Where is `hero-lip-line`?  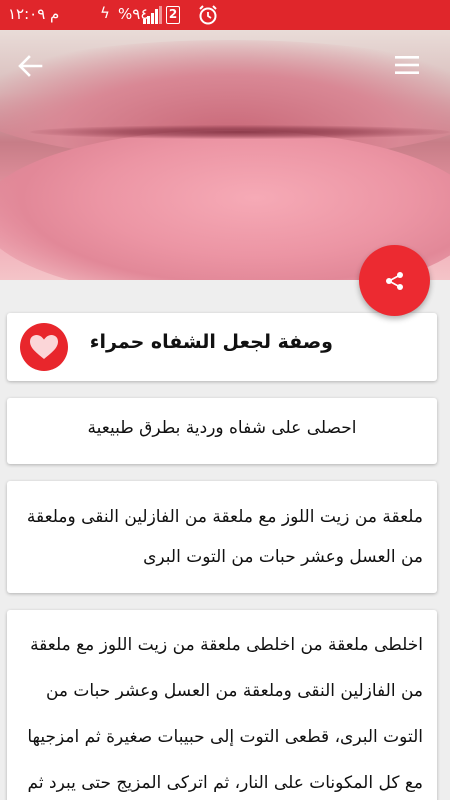 hero-lip-line is located at coordinates (240, 132).